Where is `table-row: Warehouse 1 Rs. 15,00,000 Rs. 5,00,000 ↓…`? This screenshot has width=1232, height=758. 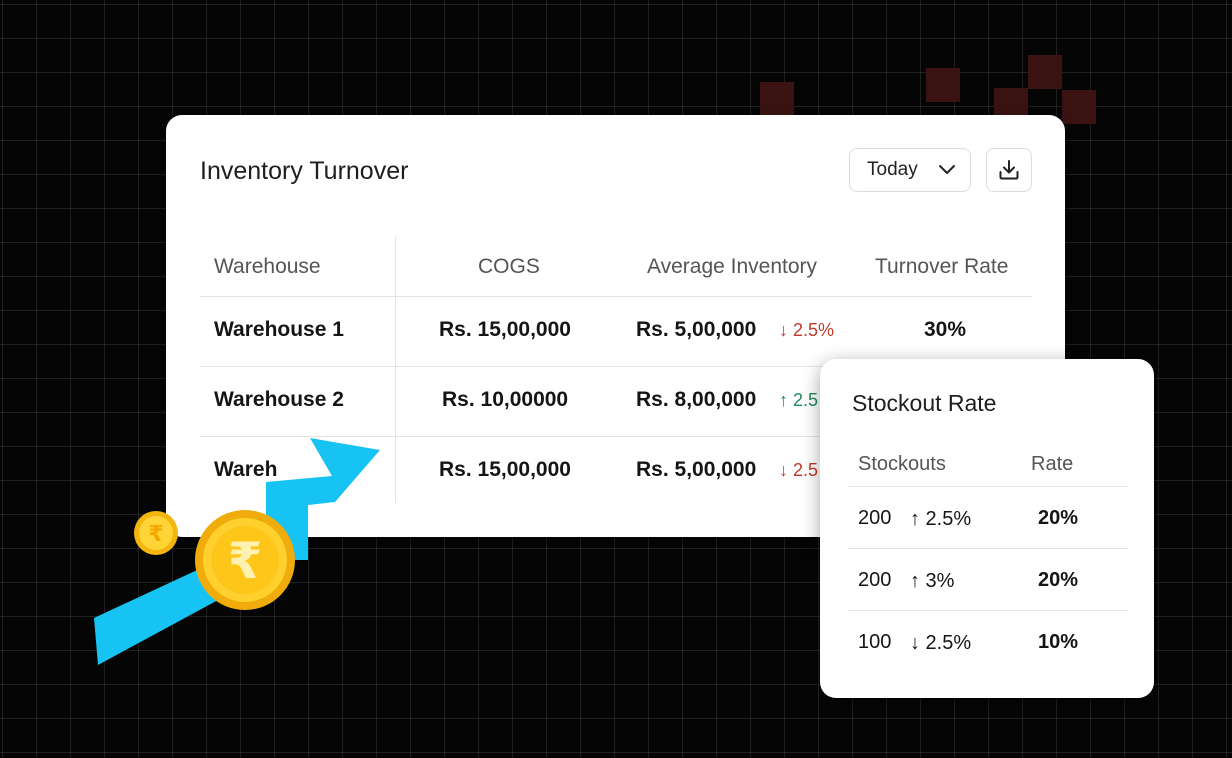 table-row: Warehouse 1 Rs. 15,00,000 Rs. 5,00,000 ↓… is located at coordinates (616, 331).